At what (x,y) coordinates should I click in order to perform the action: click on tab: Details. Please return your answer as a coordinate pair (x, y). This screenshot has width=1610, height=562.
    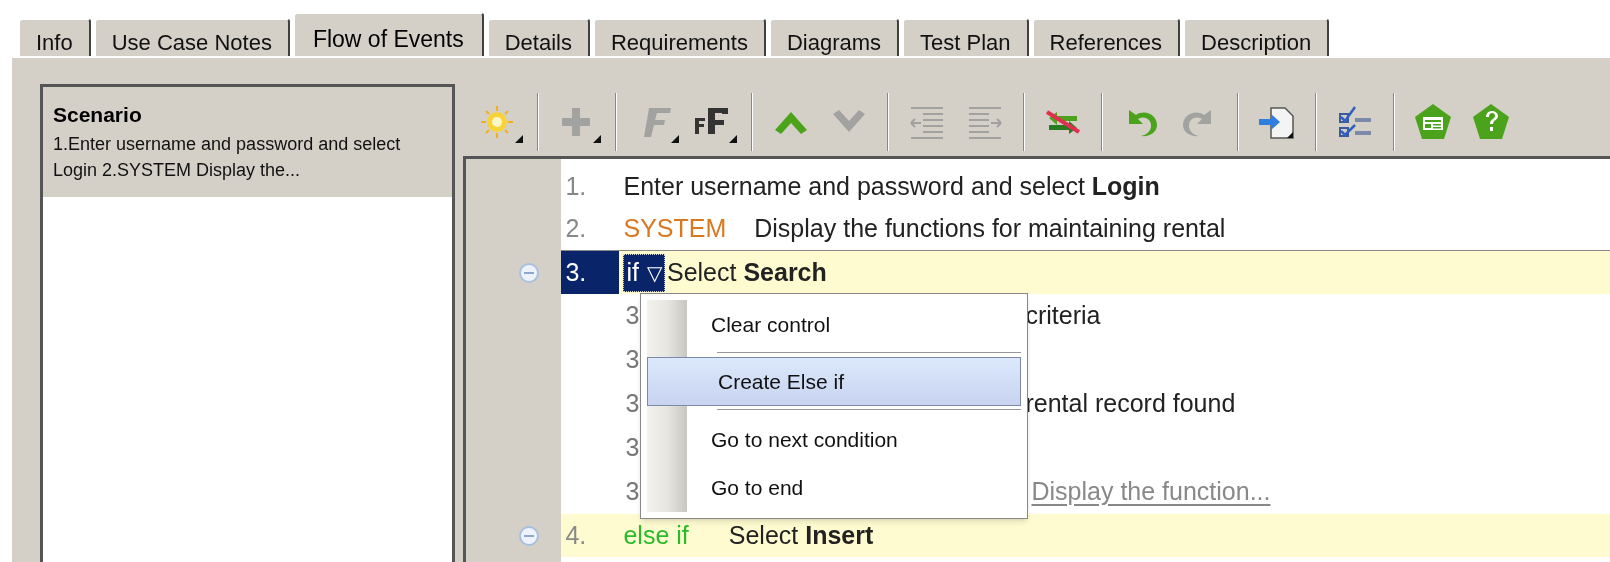
    Looking at the image, I should click on (538, 37).